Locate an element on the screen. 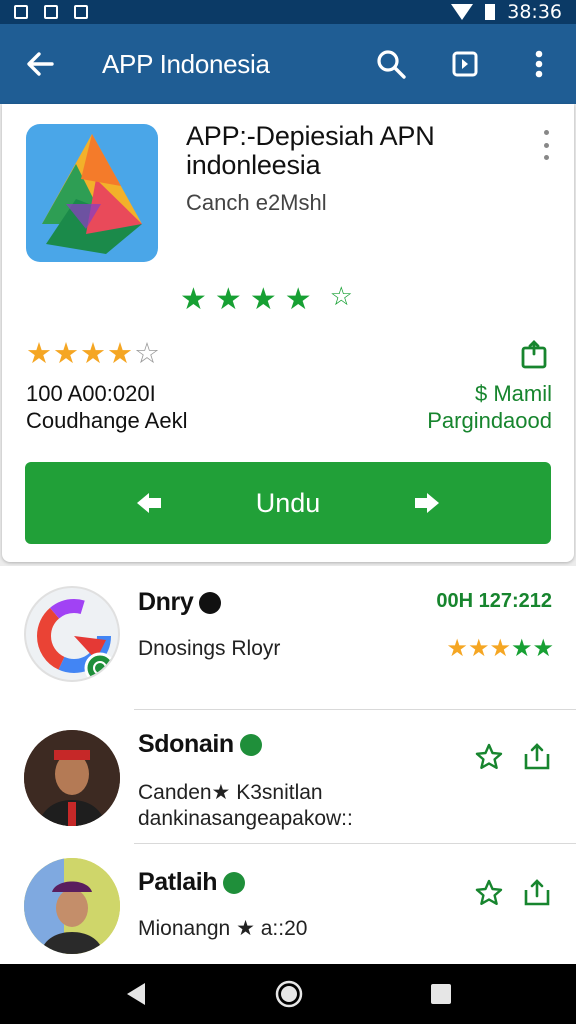  rating-stars: ★ ★ ★ ★ ☆ is located at coordinates (93, 353).